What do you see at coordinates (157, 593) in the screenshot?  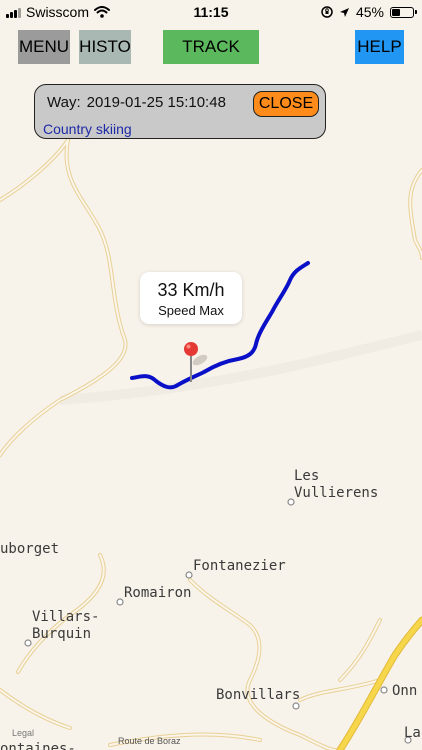 I see `place-label-romairon: Romairon` at bounding box center [157, 593].